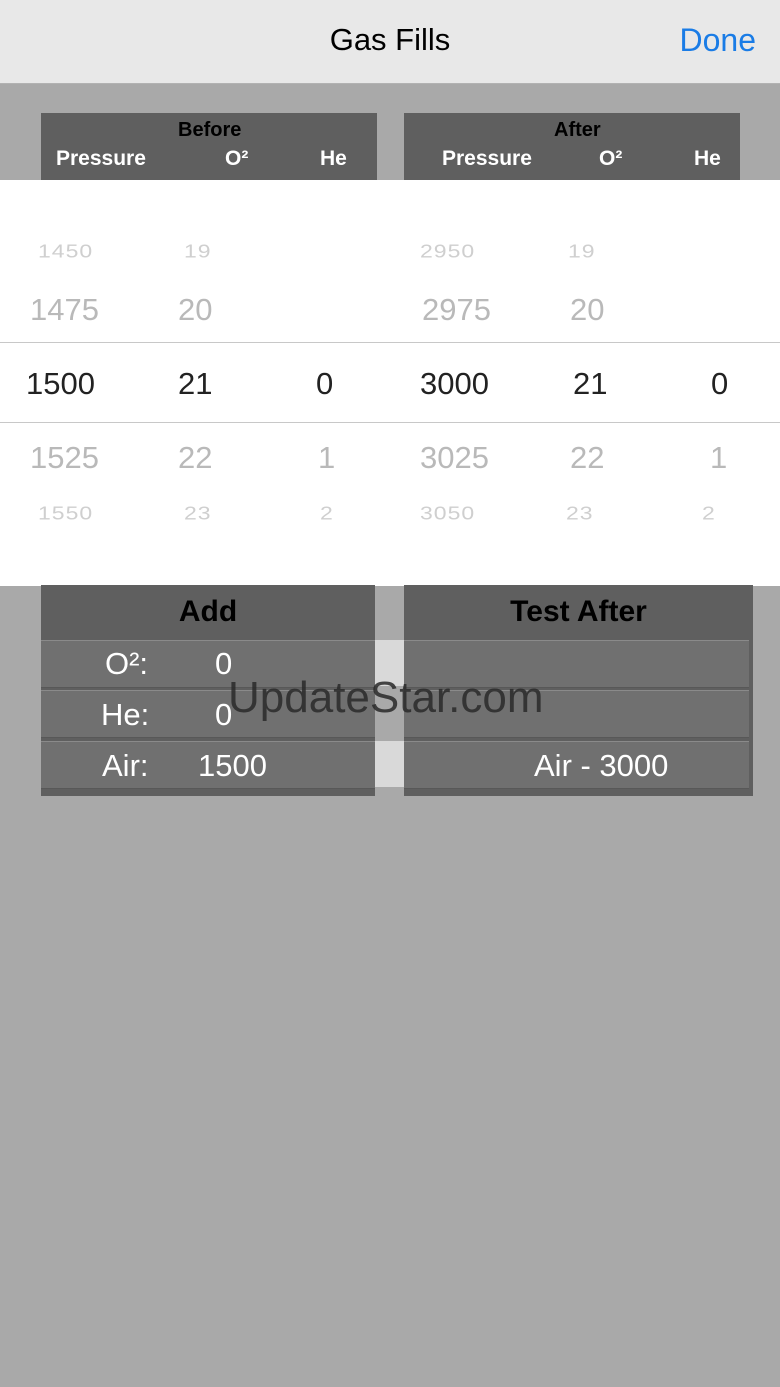 This screenshot has width=780, height=1387. I want to click on selection-bottom-divider, so click(390, 422).